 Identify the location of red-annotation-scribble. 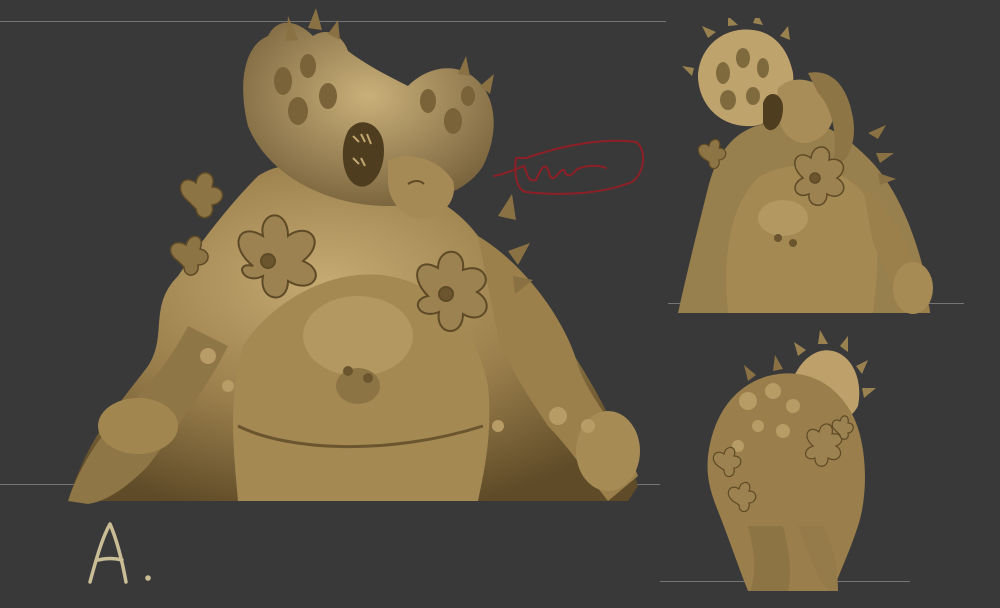
(568, 173).